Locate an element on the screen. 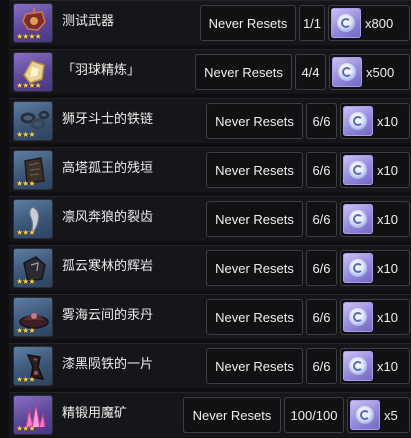  item-name: 凛风奔狼的裂齿 is located at coordinates (108, 217).